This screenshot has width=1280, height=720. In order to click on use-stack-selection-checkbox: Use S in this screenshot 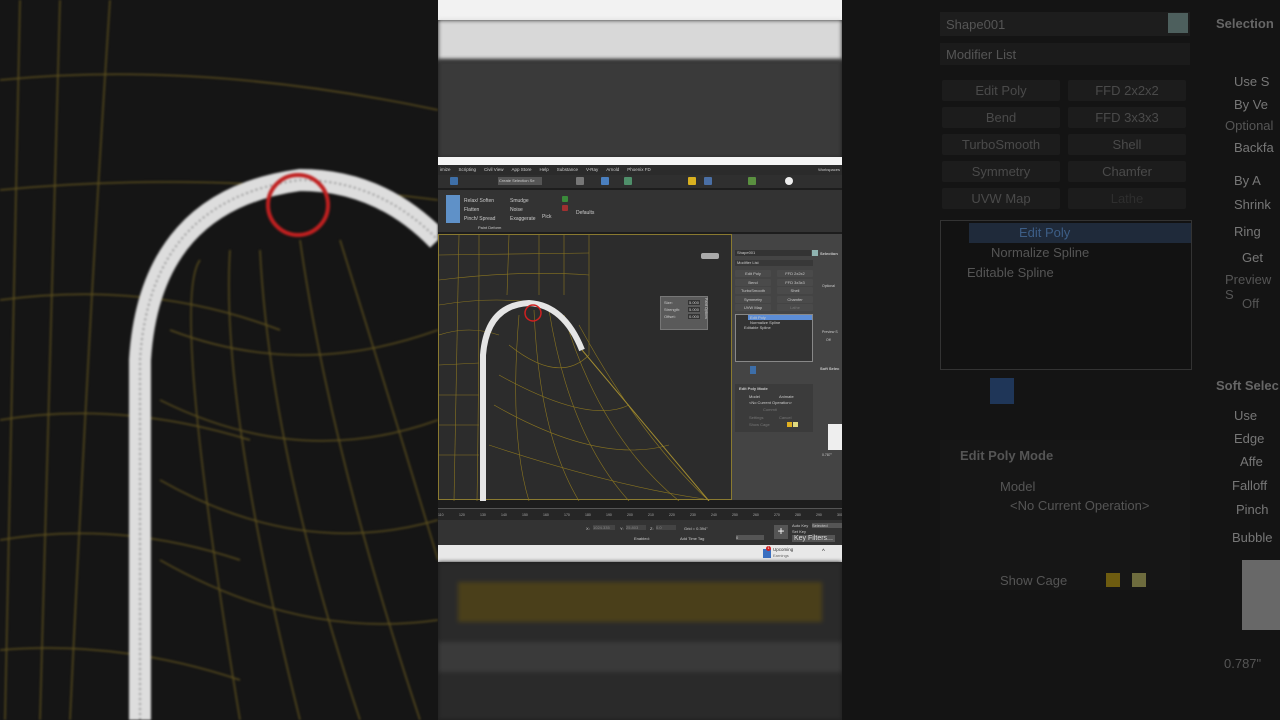, I will do `click(1251, 81)`.